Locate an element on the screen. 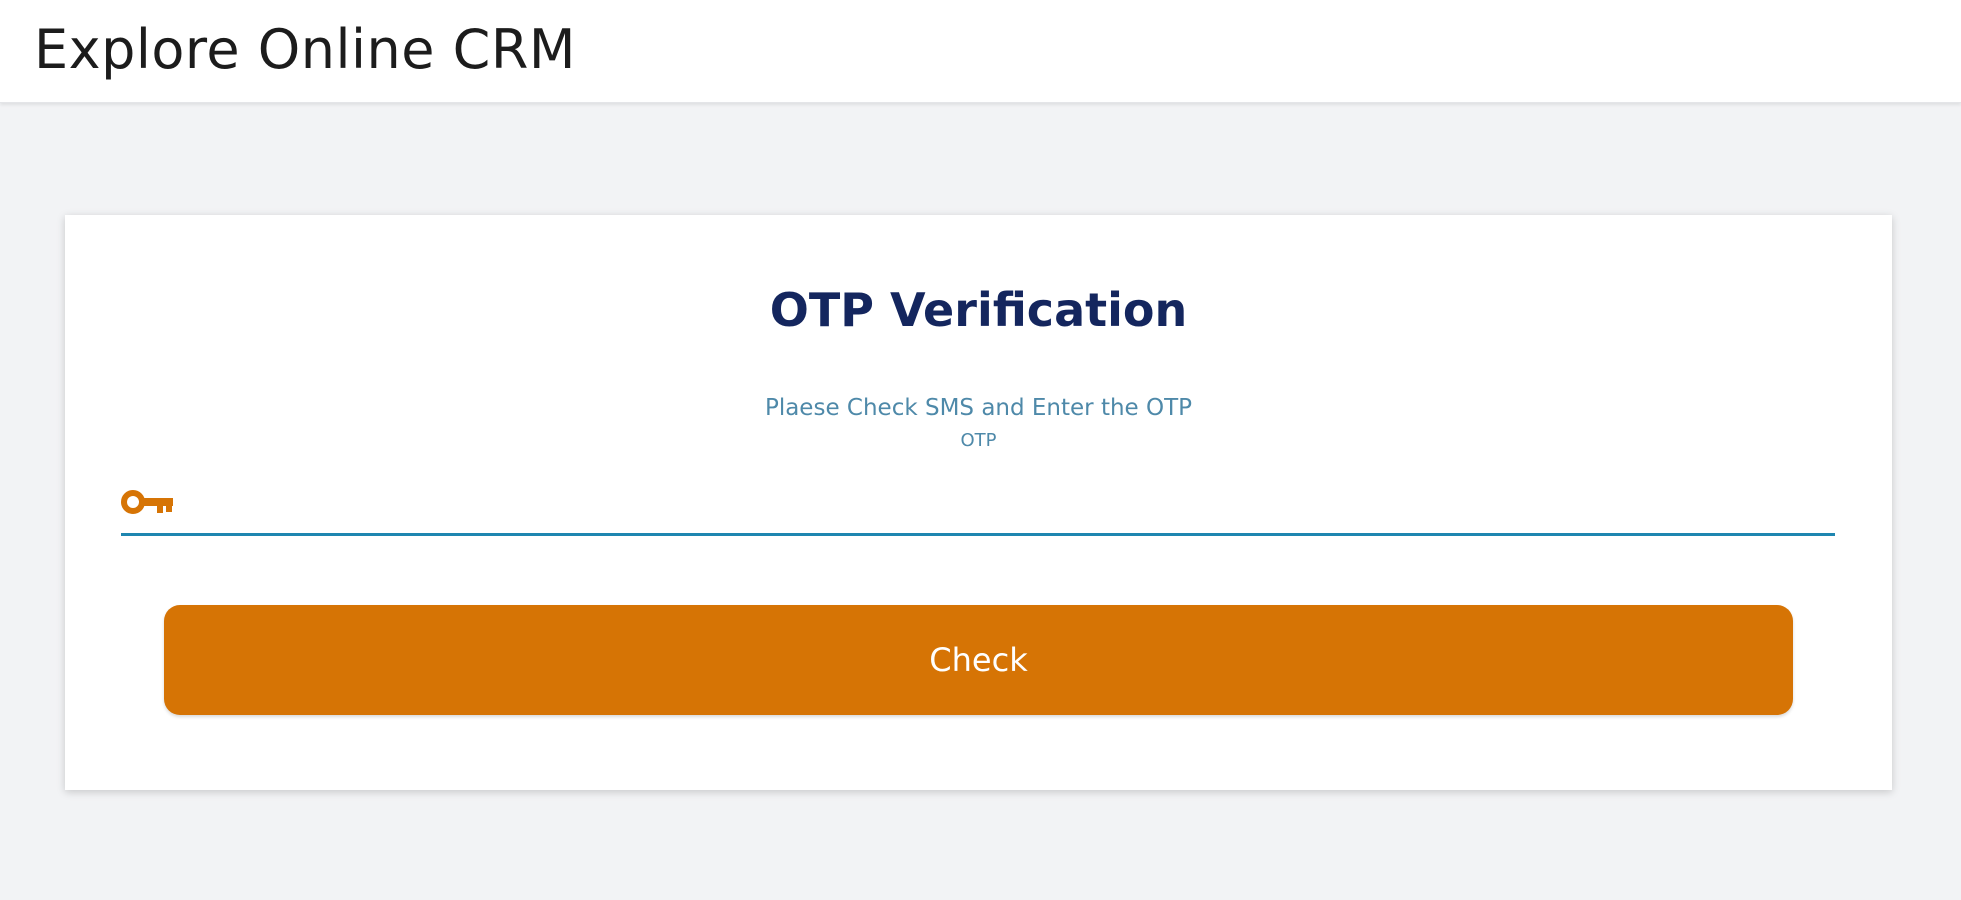 This screenshot has height=900, width=1961. app-title: Explore Online CRM is located at coordinates (305, 49).